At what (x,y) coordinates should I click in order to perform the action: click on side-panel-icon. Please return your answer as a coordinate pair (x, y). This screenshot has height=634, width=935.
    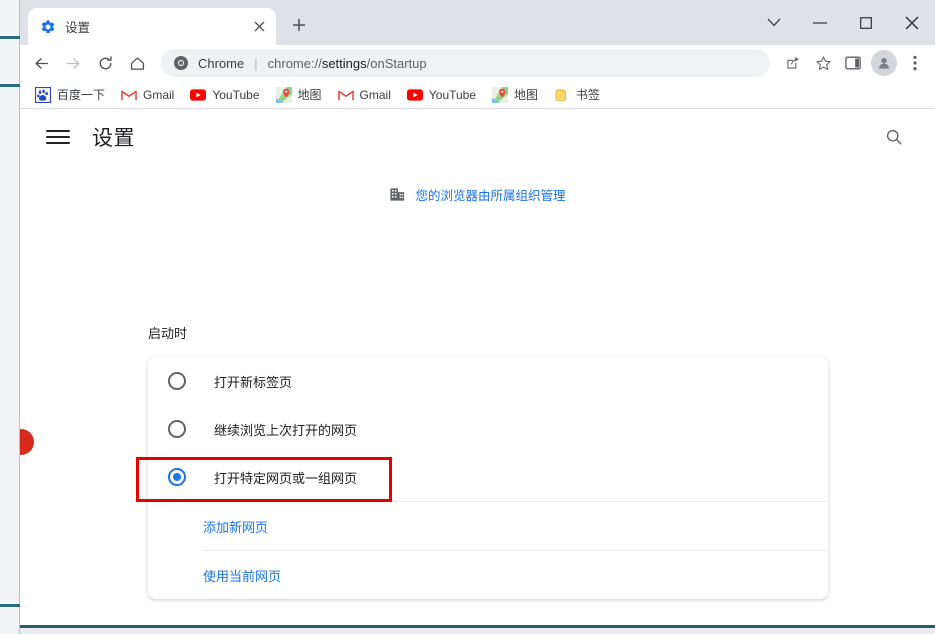
    Looking at the image, I should click on (853, 63).